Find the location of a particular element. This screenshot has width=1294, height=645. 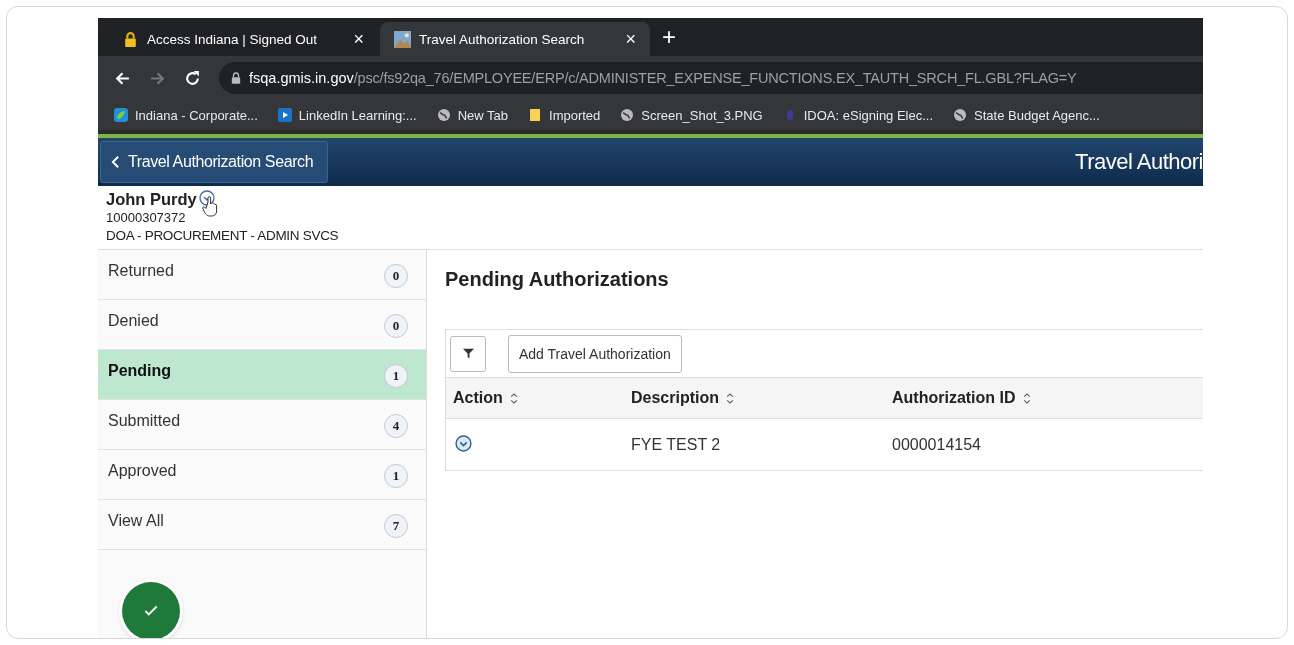

sidebar-item: Approved 1 is located at coordinates (262, 475).